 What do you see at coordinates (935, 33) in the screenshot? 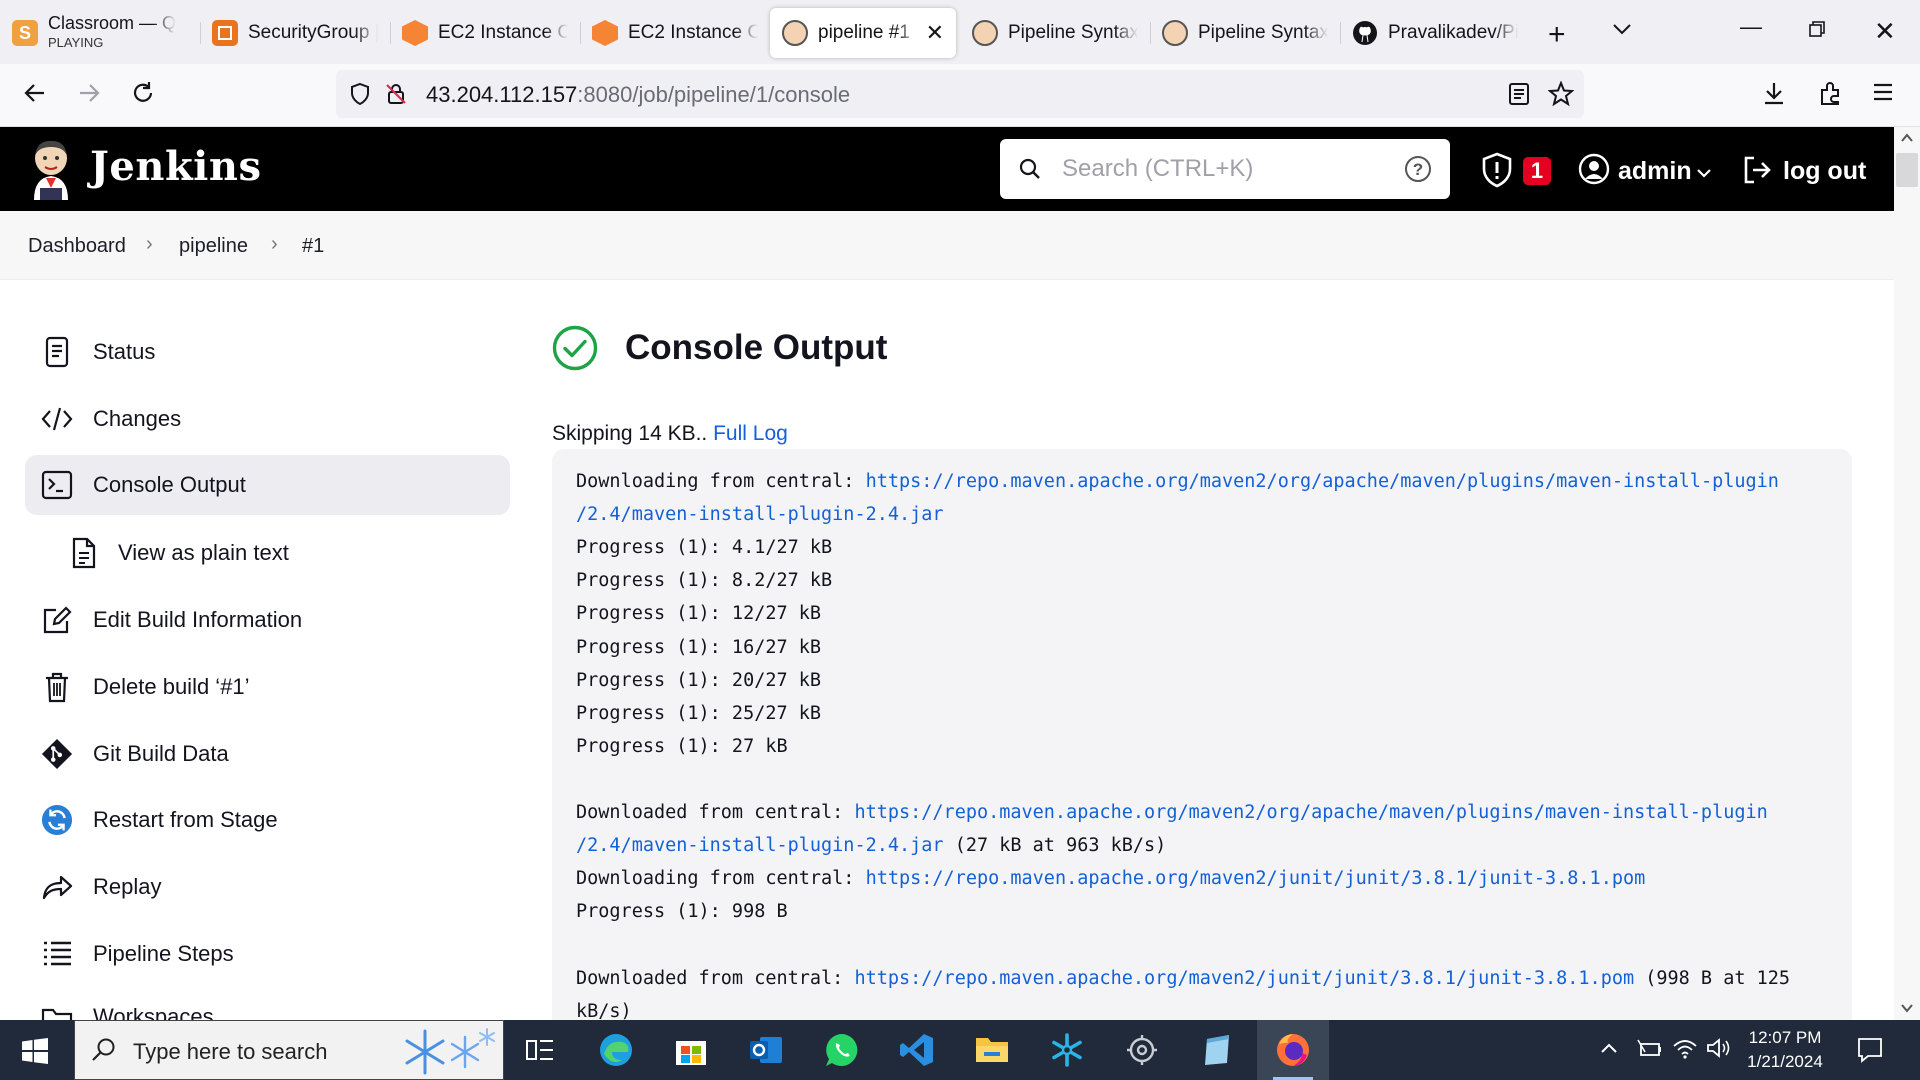
I see `close-tab-icon: ✕` at bounding box center [935, 33].